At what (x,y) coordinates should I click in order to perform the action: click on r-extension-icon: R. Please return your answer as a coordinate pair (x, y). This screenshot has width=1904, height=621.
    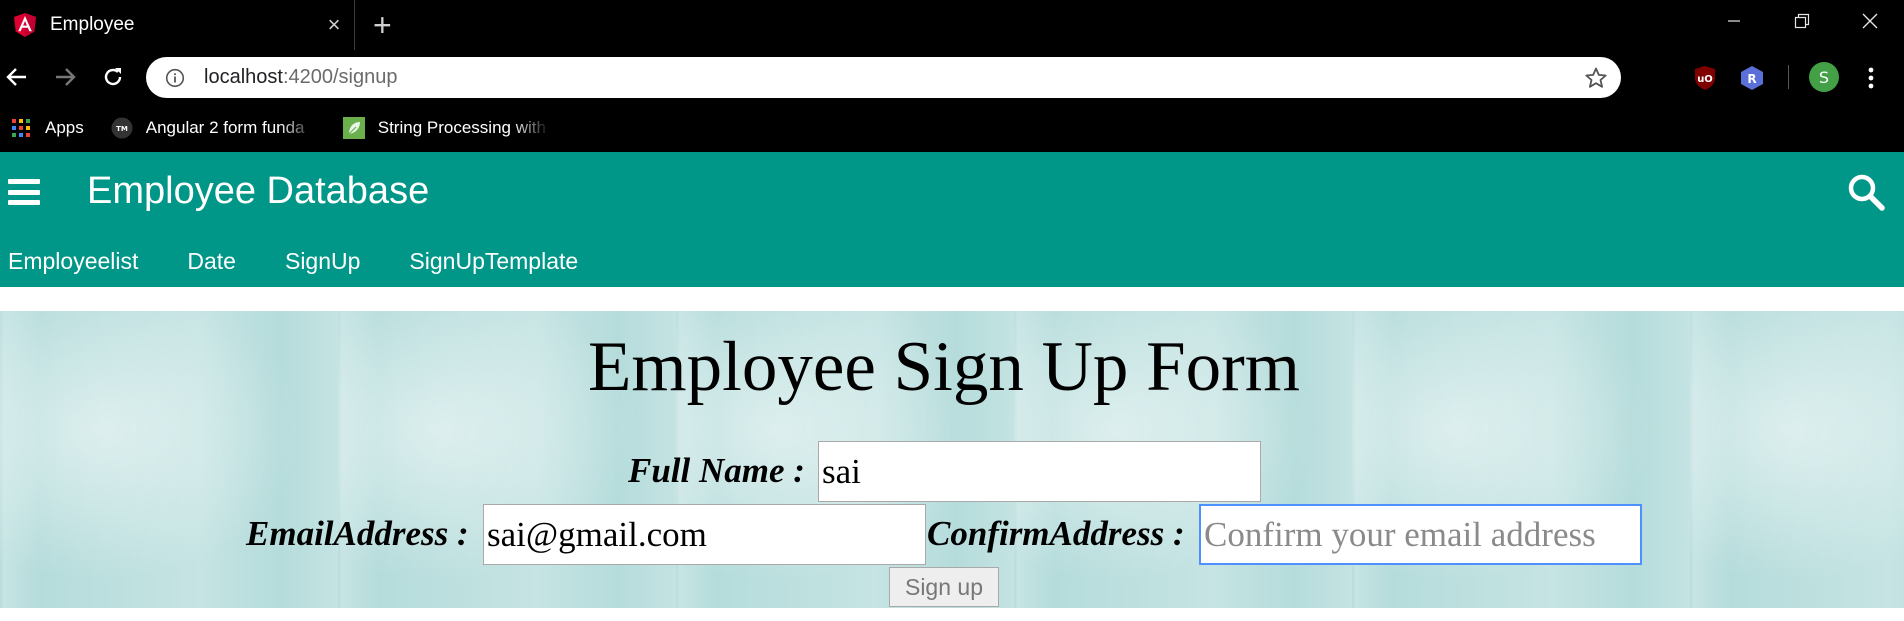
    Looking at the image, I should click on (1752, 78).